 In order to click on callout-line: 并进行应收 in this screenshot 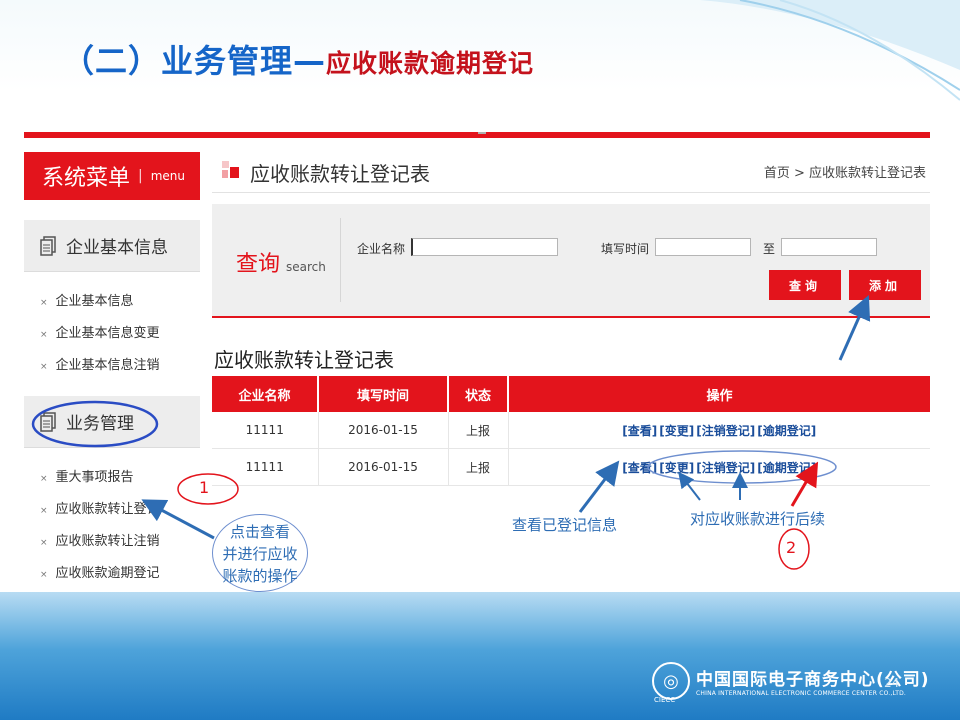, I will do `click(260, 554)`.